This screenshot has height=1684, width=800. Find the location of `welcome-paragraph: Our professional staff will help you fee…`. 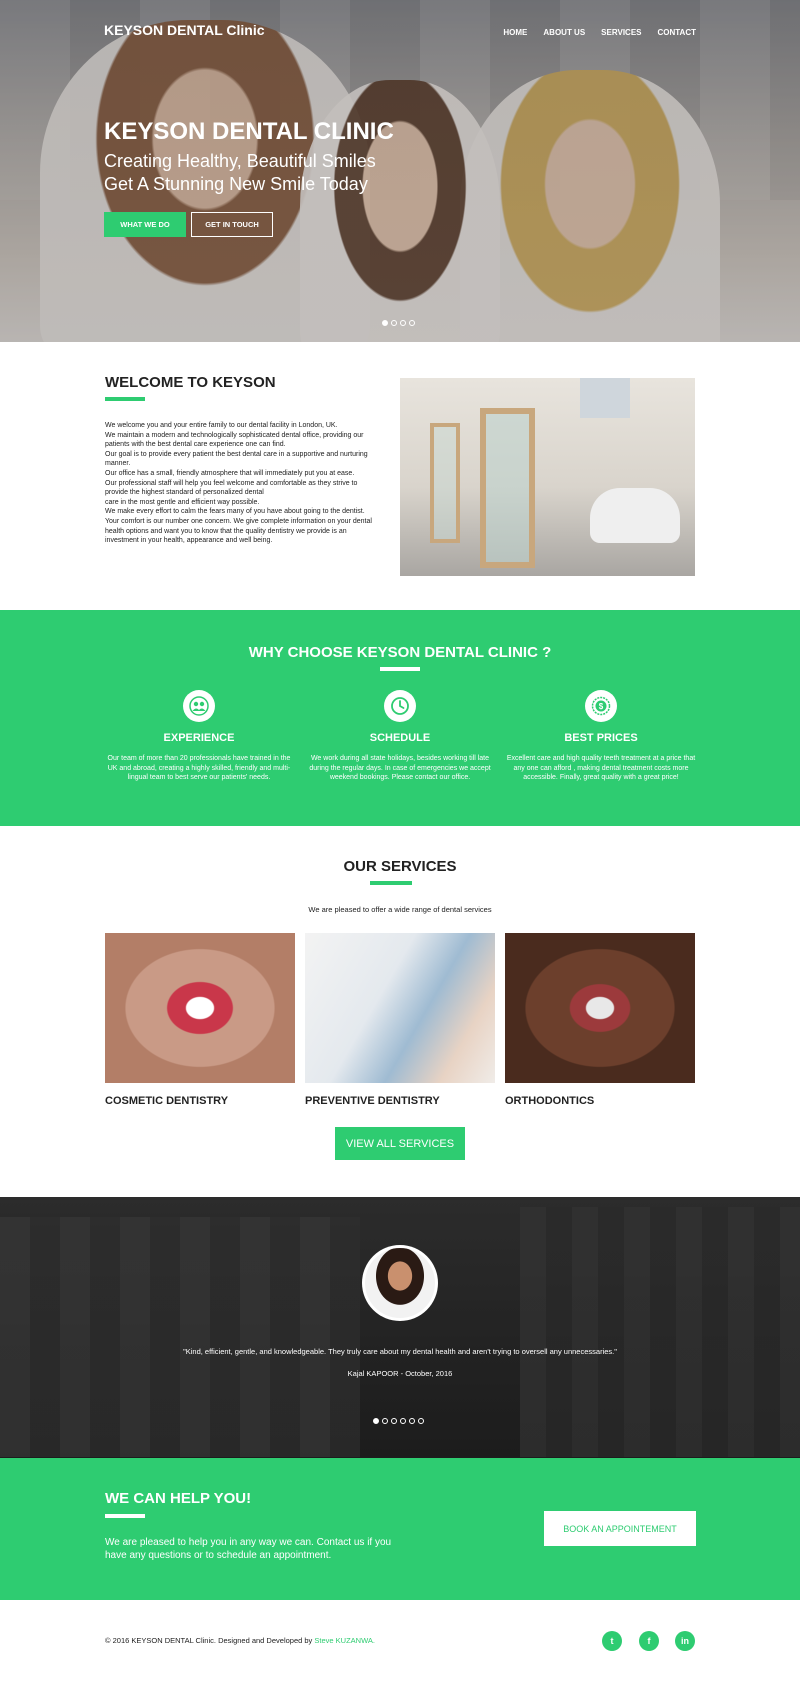

welcome-paragraph: Our professional staff will help you fee… is located at coordinates (231, 488).